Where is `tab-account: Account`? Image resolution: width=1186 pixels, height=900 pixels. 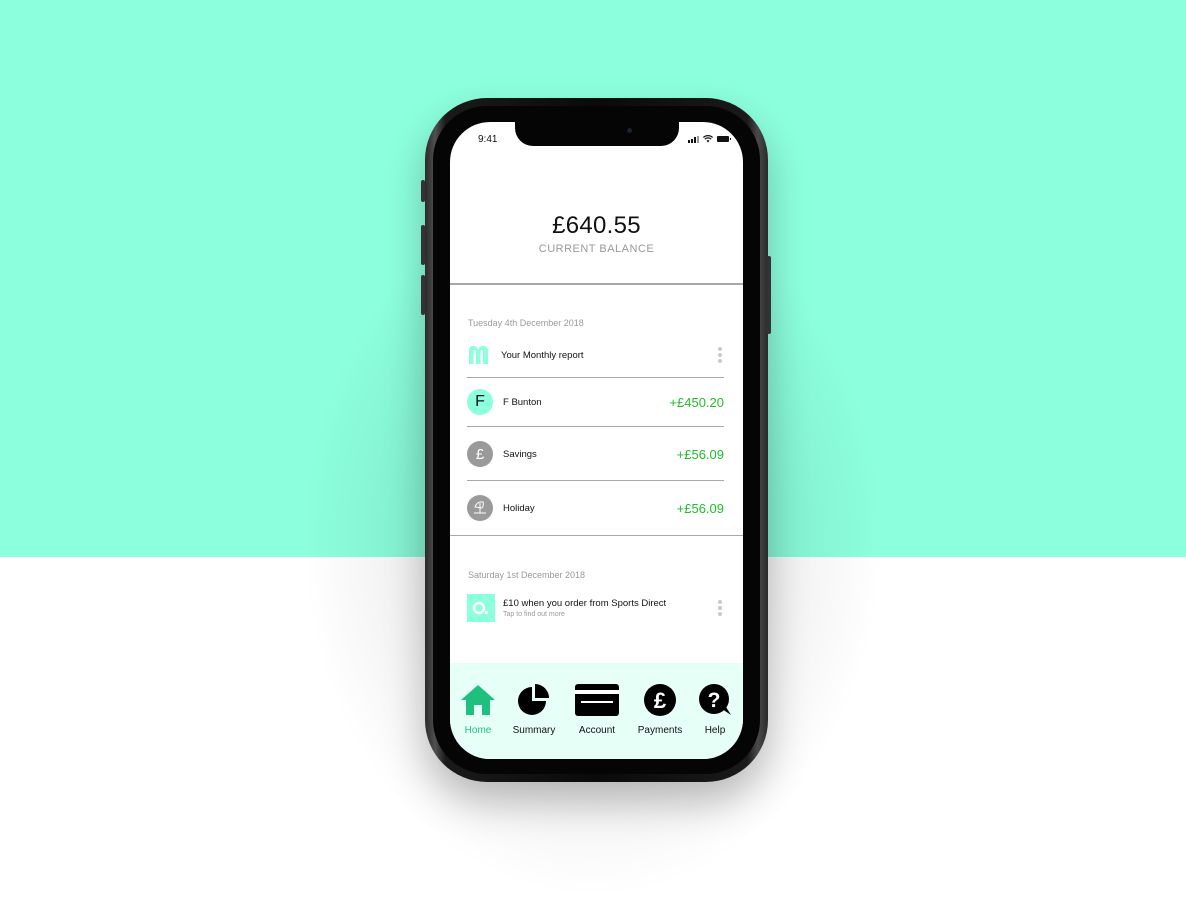
tab-account: Account is located at coordinates (597, 709).